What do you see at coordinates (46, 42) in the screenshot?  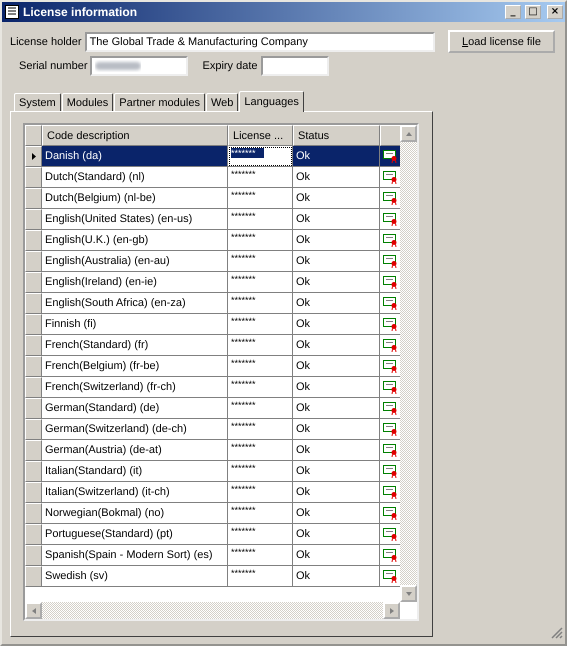 I see `field-label: License holder` at bounding box center [46, 42].